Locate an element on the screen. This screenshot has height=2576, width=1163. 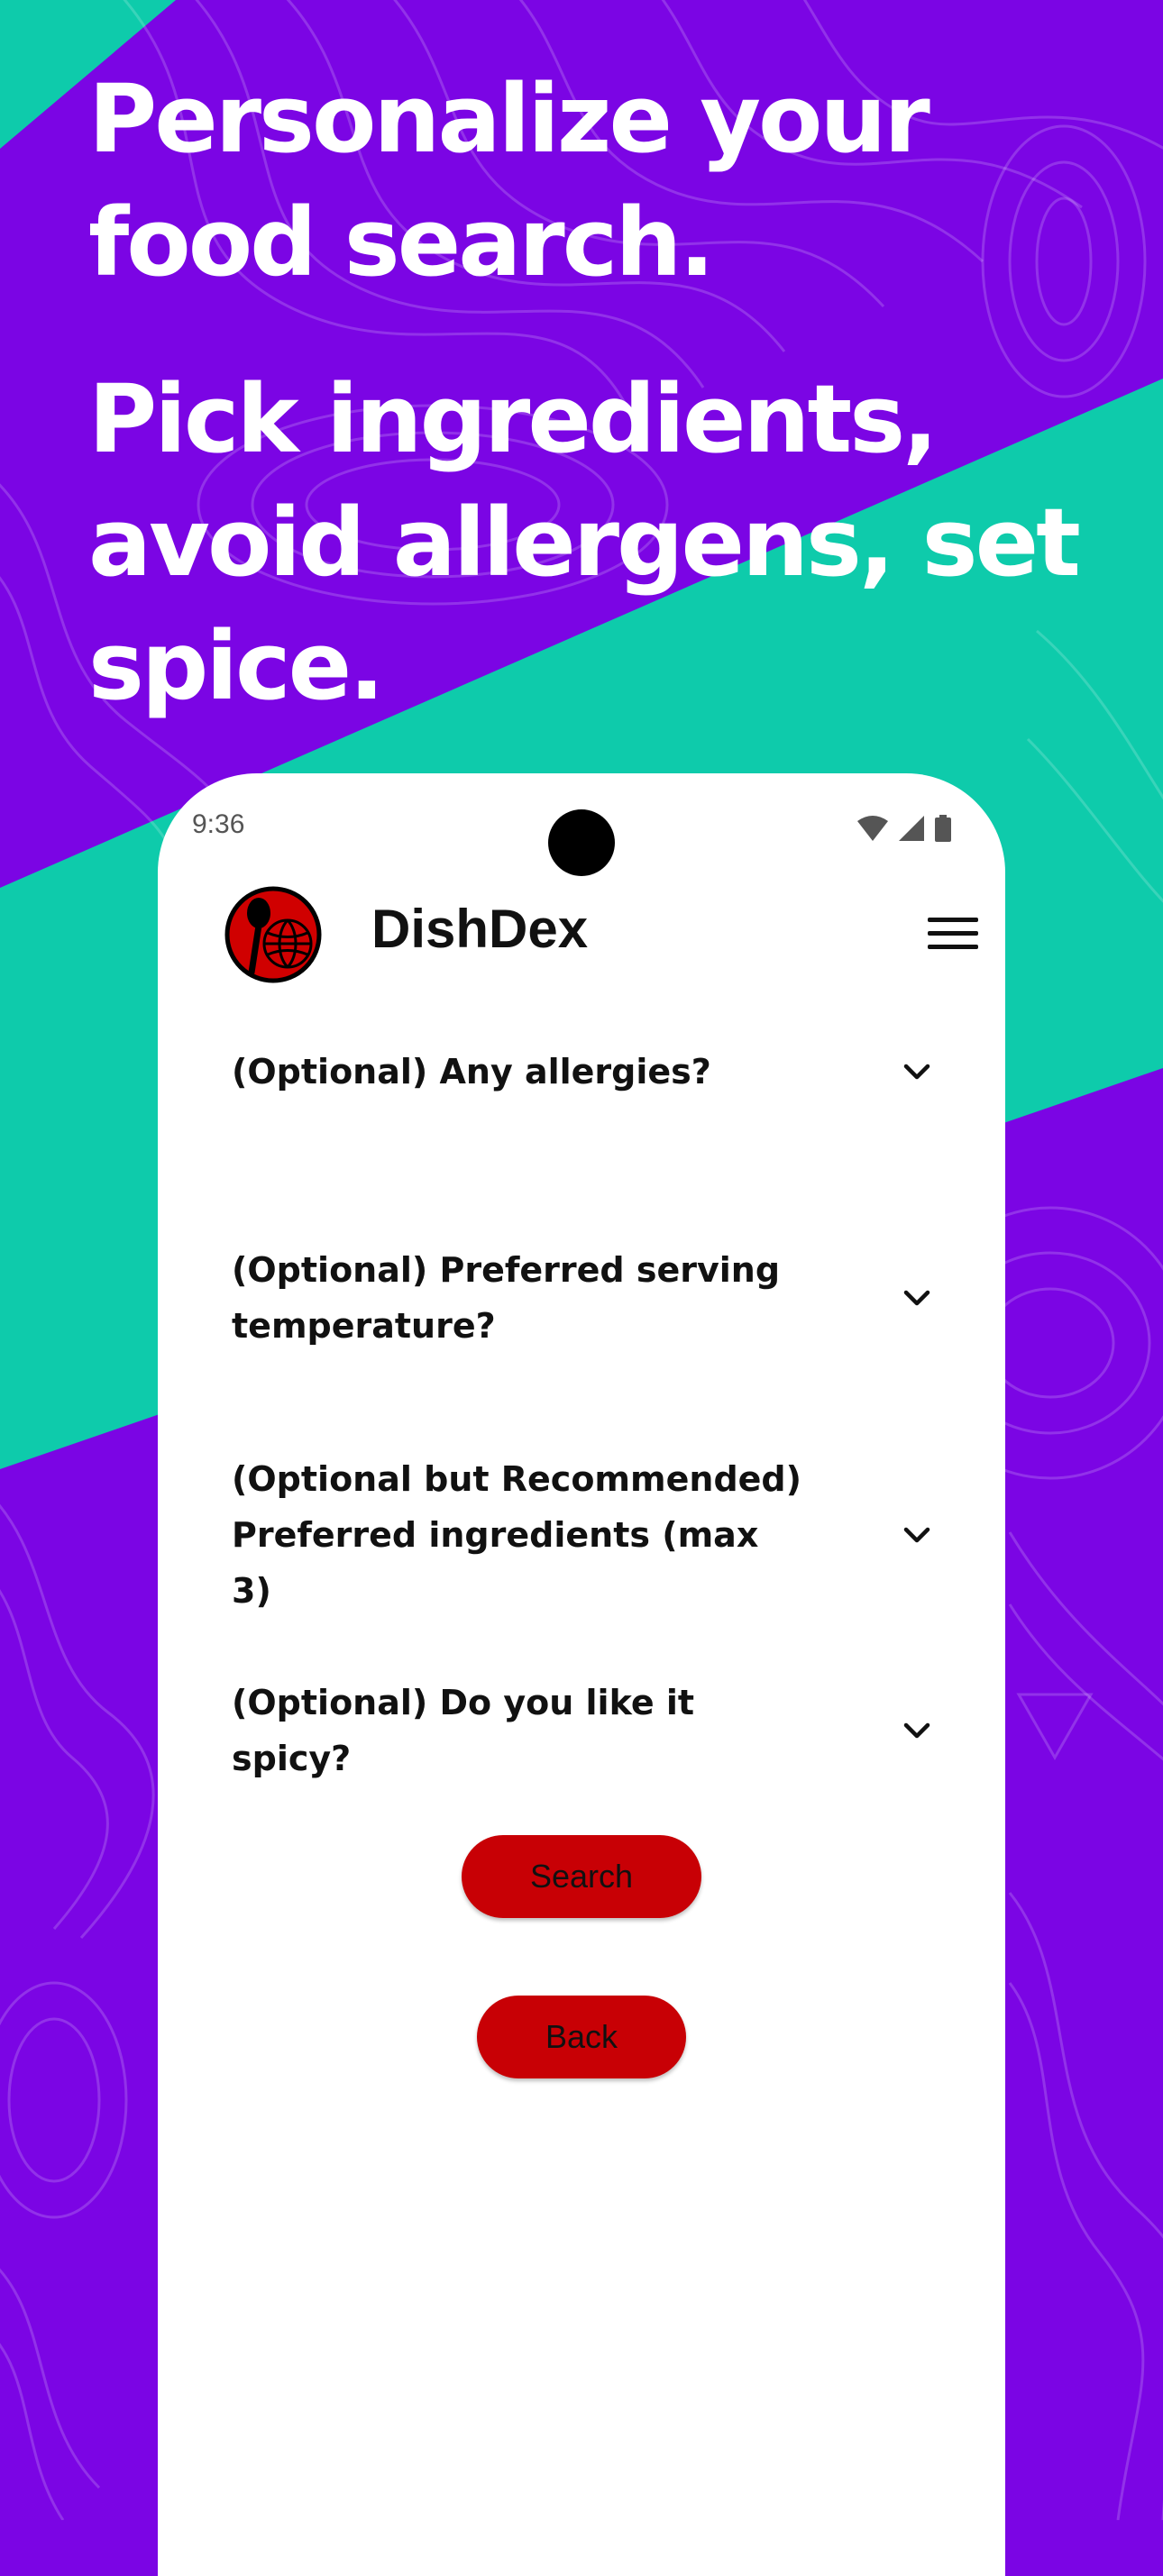
question-spicy: (Optional) Do you like it spicy? is located at coordinates (592, 1730).